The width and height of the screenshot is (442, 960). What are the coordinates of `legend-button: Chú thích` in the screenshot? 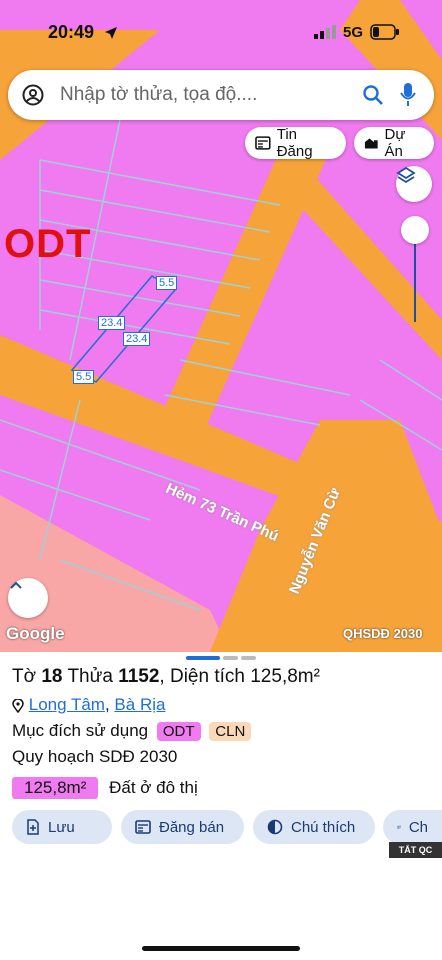 It's located at (314, 827).